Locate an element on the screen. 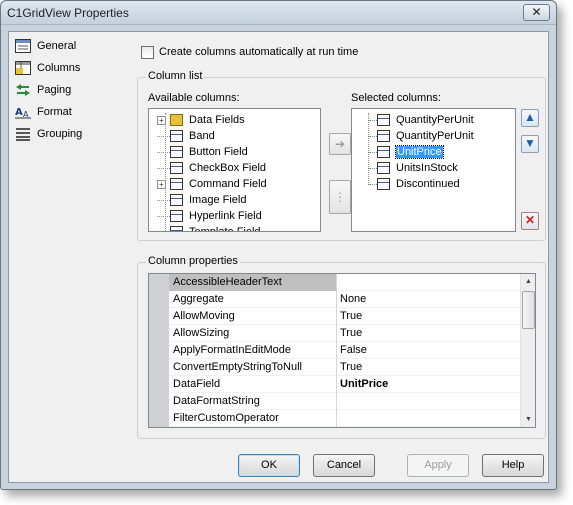  property-value: None is located at coordinates (353, 299).